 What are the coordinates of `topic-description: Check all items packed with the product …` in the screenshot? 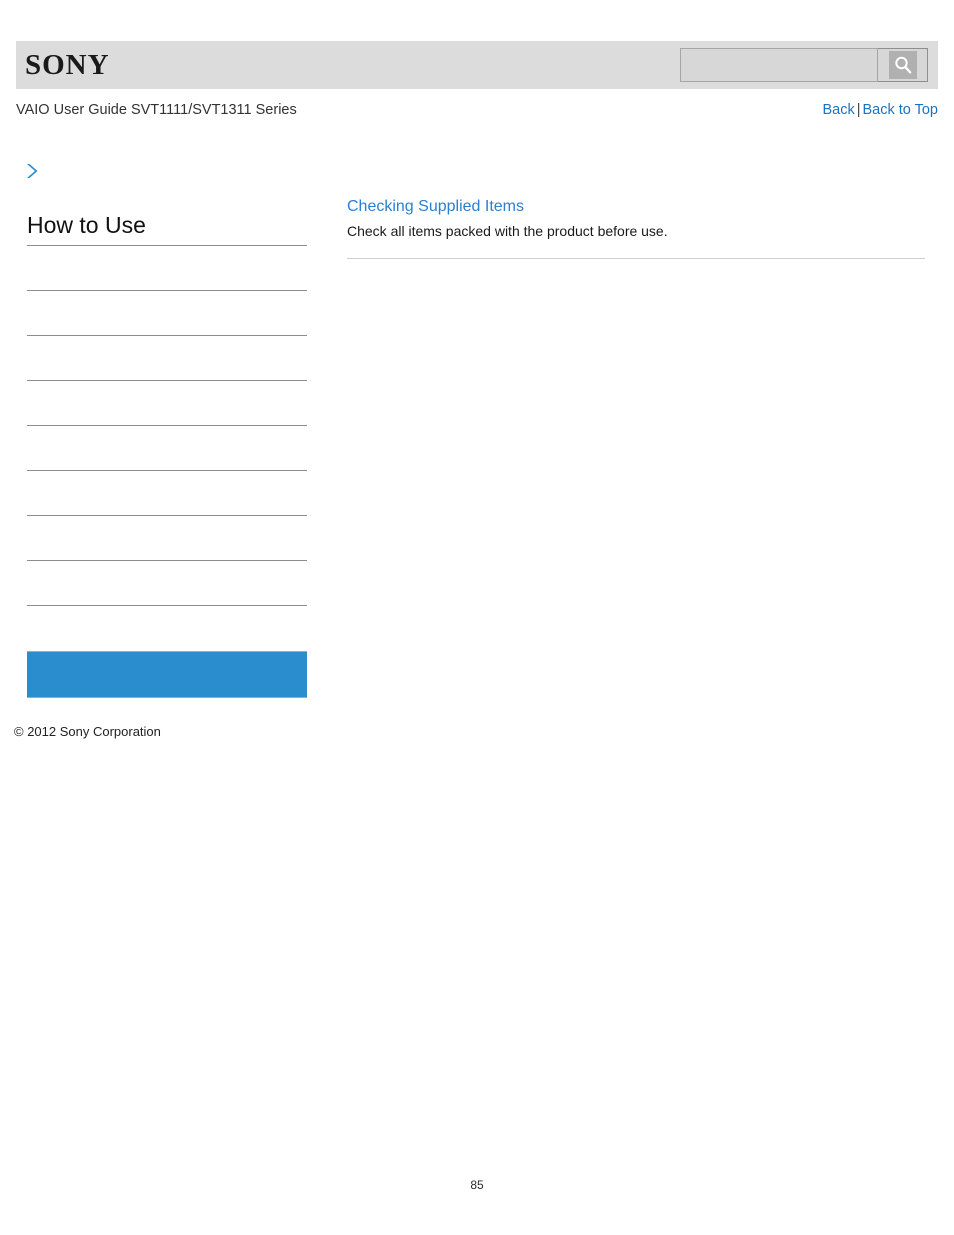 It's located at (507, 231).